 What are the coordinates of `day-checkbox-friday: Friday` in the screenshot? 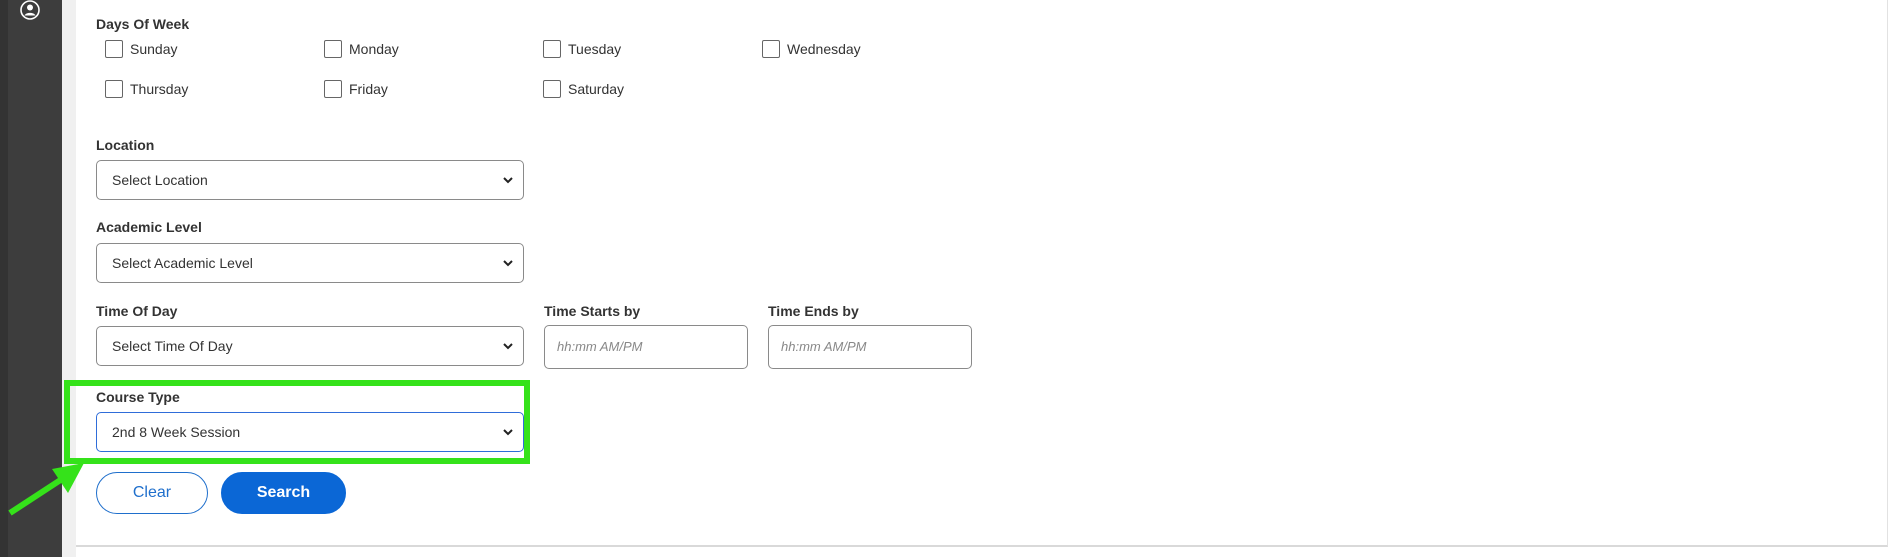 It's located at (356, 89).